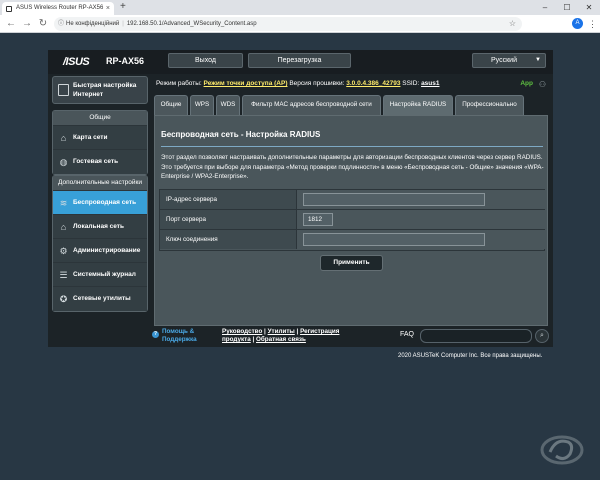  What do you see at coordinates (421, 219) in the screenshot?
I see `form-value-cell: 1812` at bounding box center [421, 219].